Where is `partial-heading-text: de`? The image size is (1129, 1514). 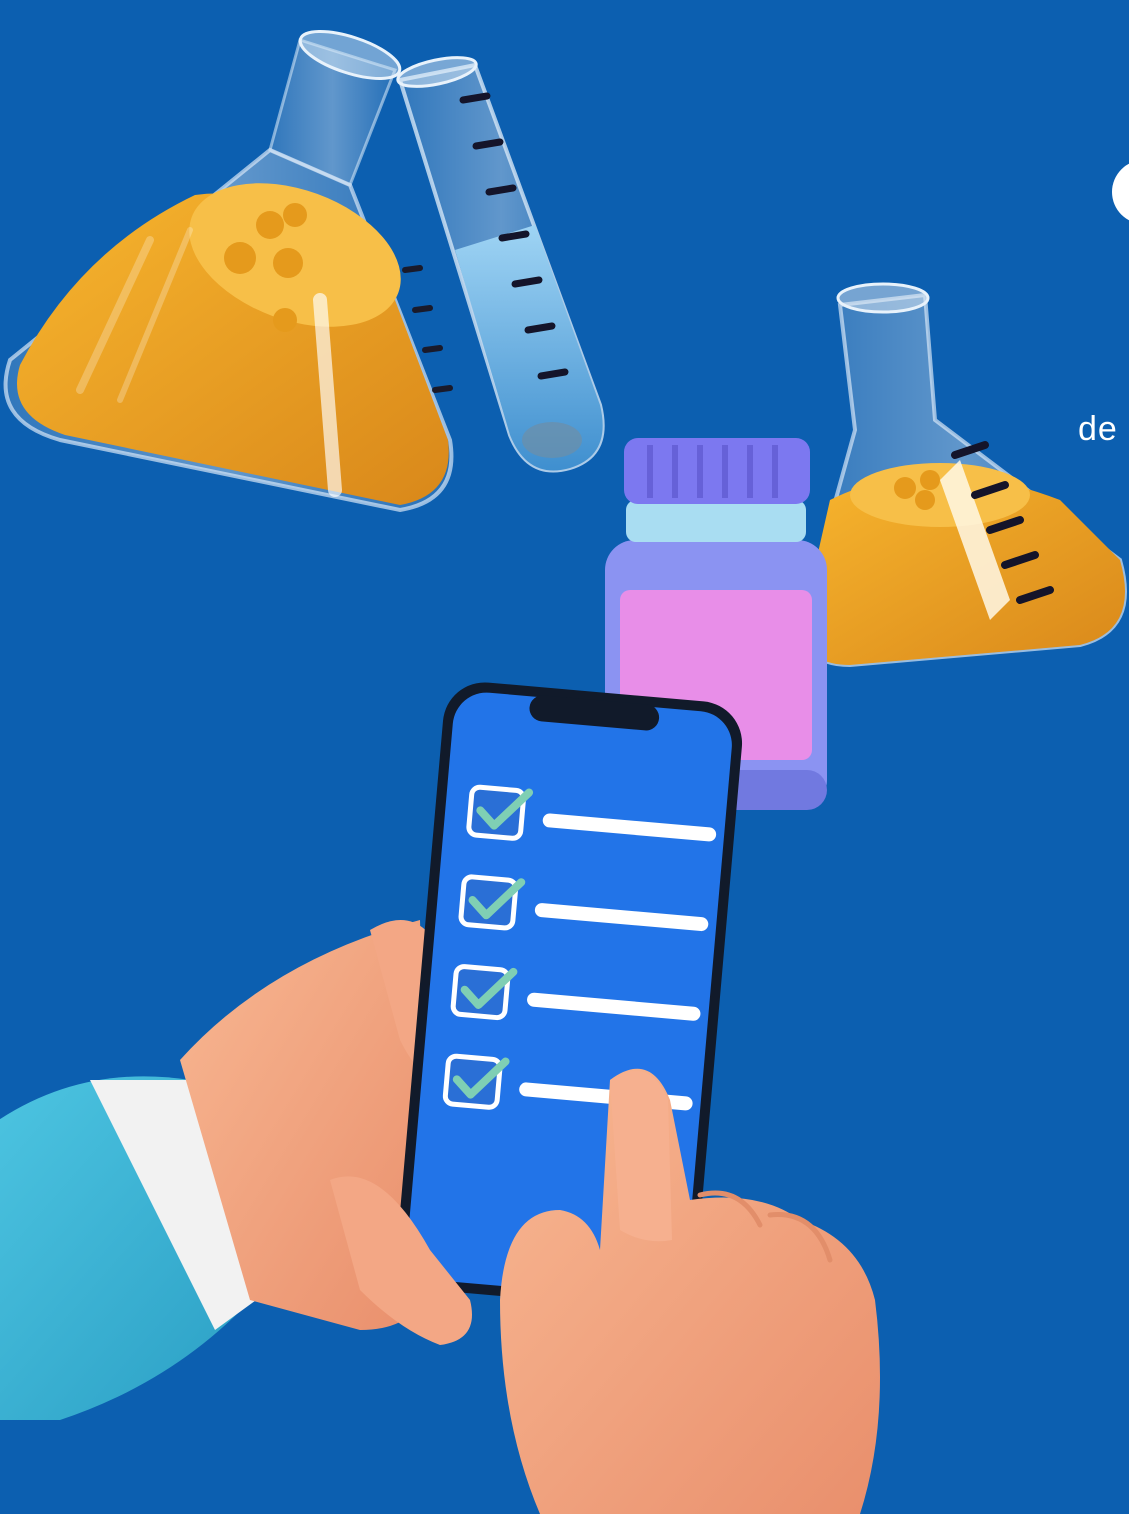 partial-heading-text: de is located at coordinates (1098, 429).